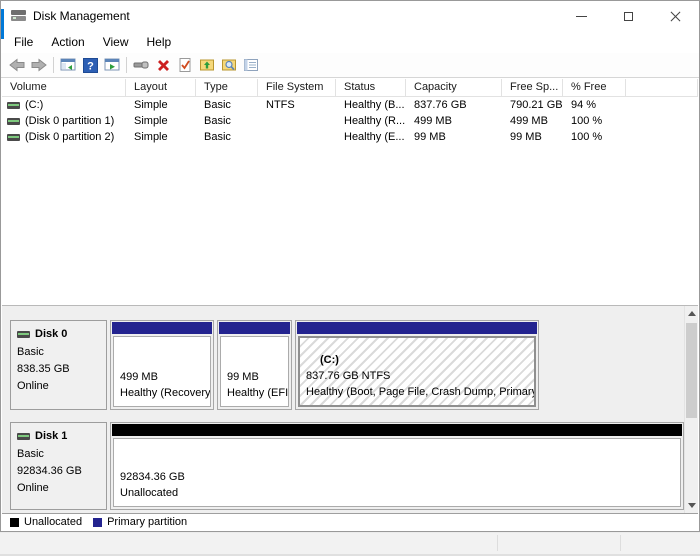 This screenshot has height=556, width=700. Describe the element at coordinates (64, 88) in the screenshot. I see `column-header-volume: Volume` at that location.